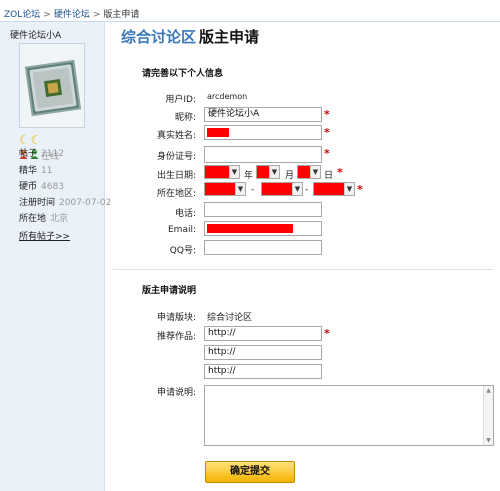 This screenshot has height=491, width=500. Describe the element at coordinates (488, 440) in the screenshot. I see `scroll-down-icon: ▼` at that location.